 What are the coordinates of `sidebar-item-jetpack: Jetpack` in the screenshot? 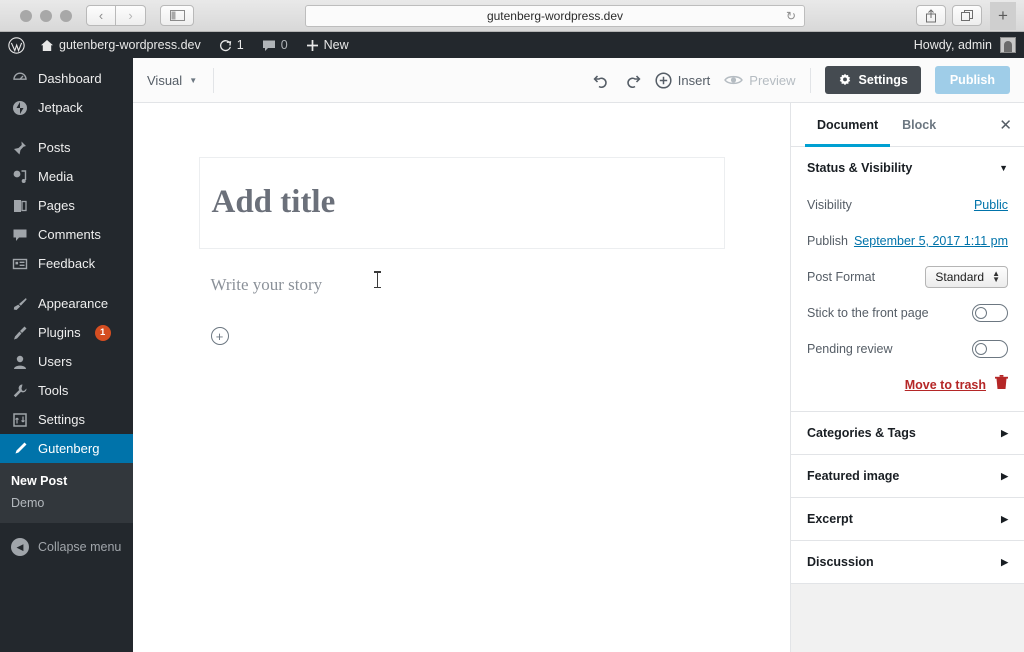 It's located at (66, 107).